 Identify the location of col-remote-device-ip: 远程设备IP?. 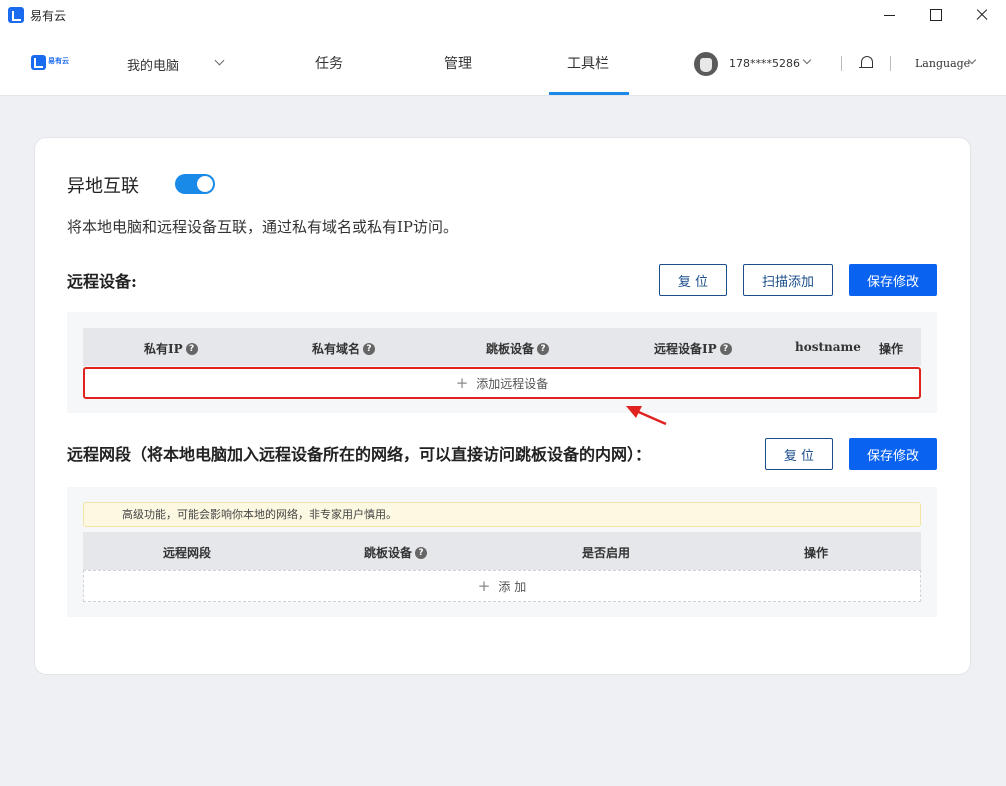
(693, 348).